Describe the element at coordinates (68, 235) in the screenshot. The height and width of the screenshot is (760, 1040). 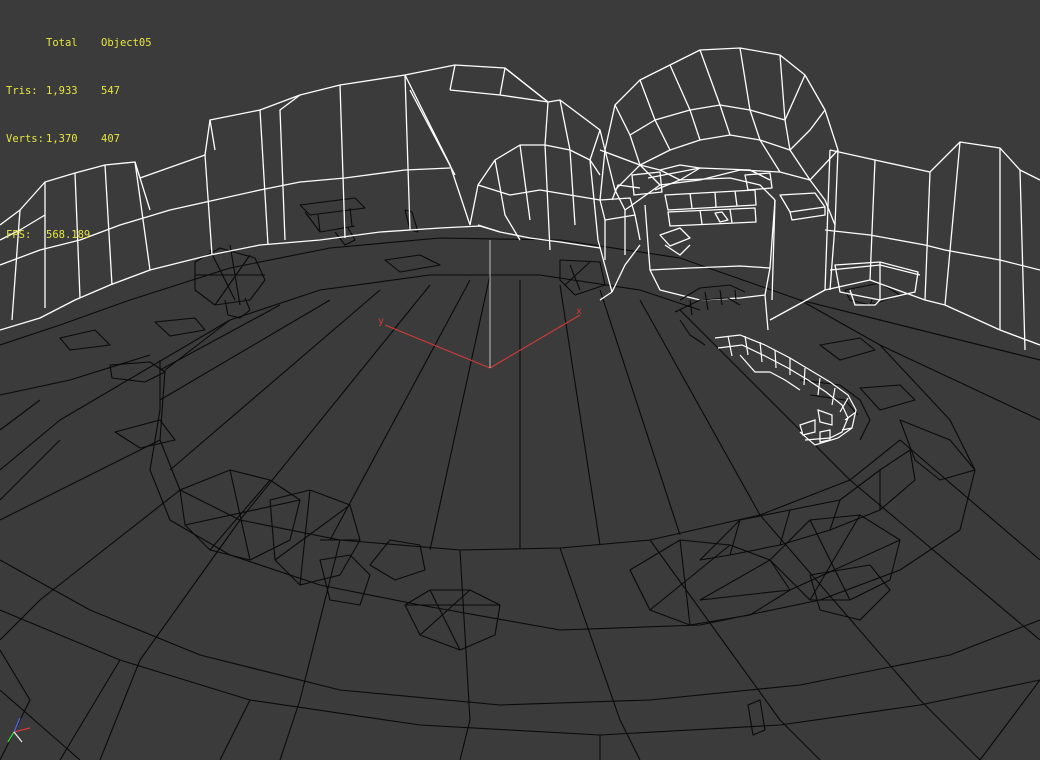
I see `fps-value: 568.189` at that location.